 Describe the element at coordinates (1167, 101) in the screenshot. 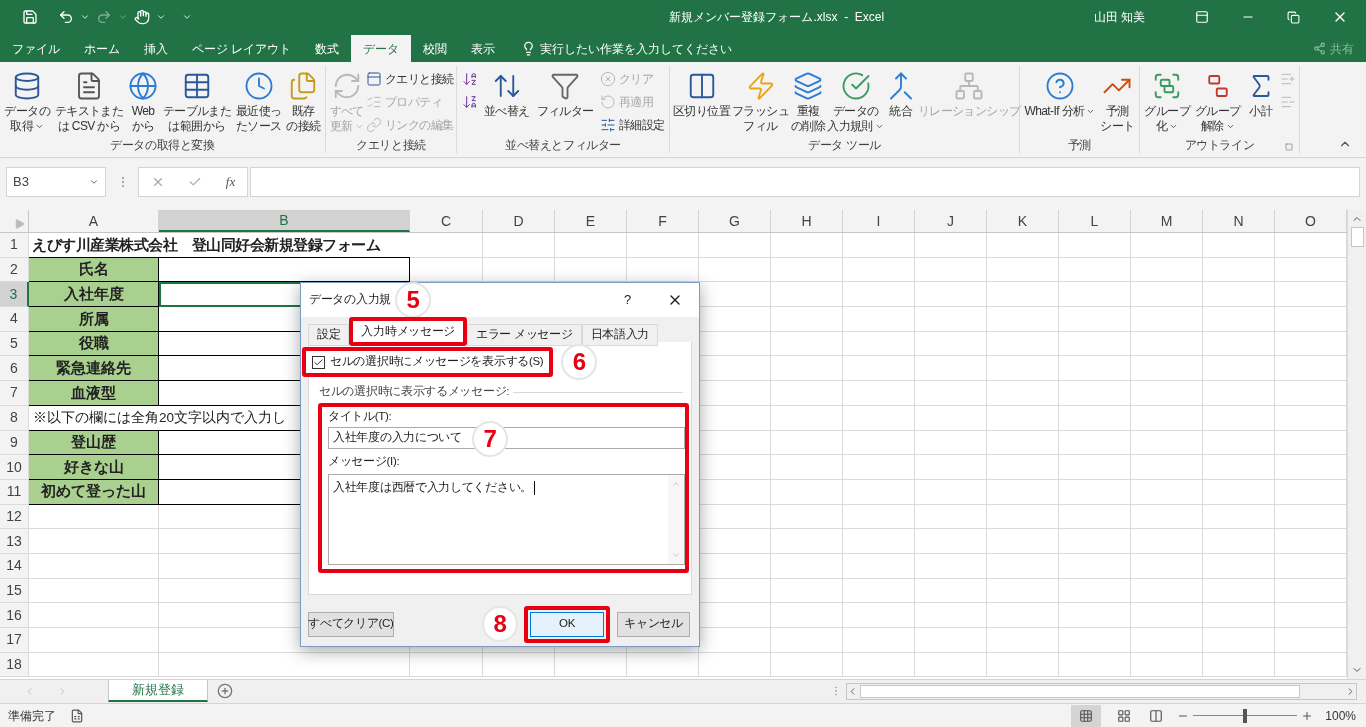

I see `ribbon-button: グループ 化` at that location.